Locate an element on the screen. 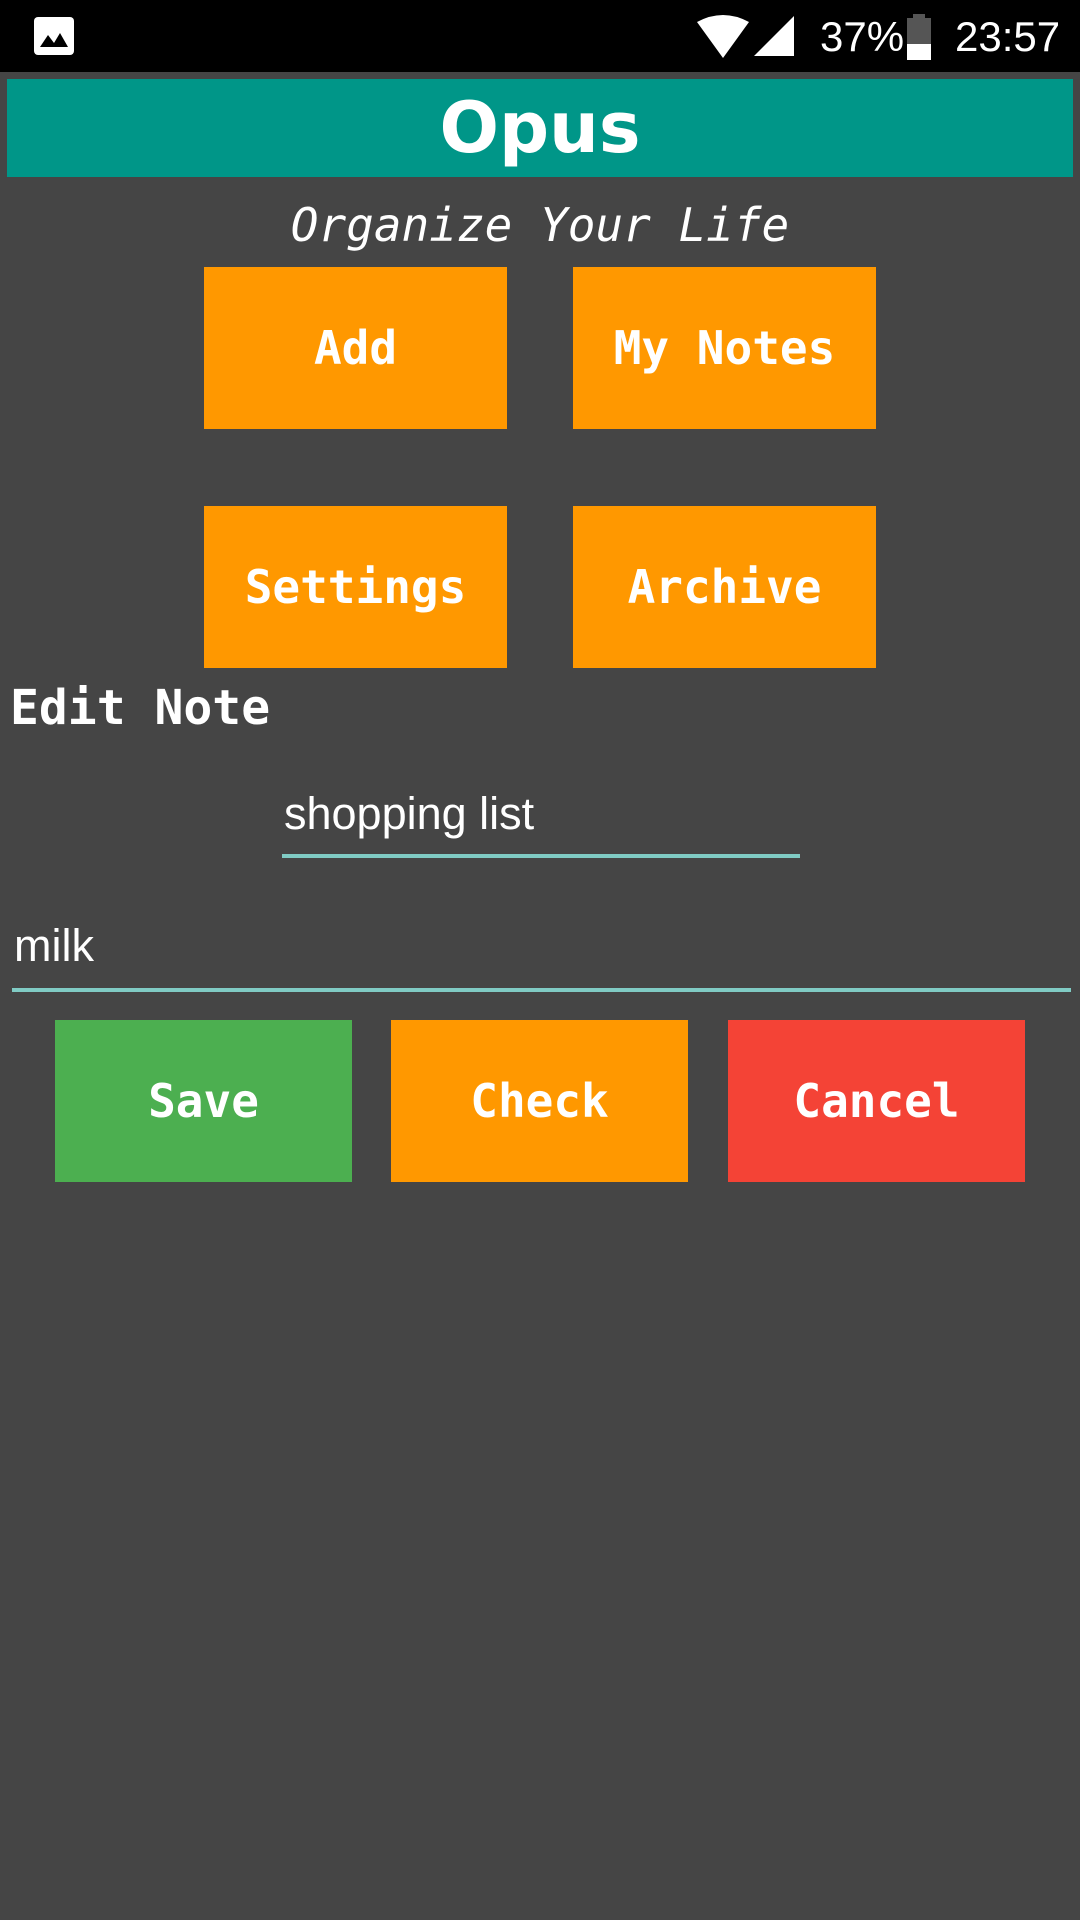 The height and width of the screenshot is (1920, 1080). status-bar: 37% 23:57 is located at coordinates (540, 36).